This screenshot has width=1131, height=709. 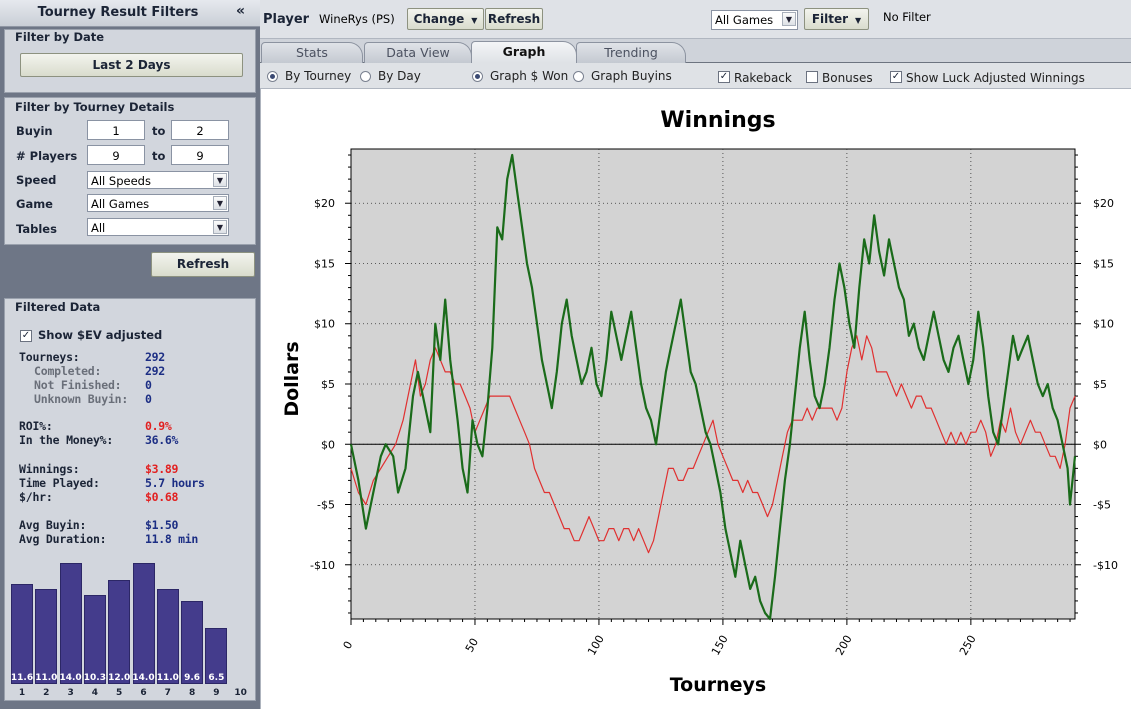 What do you see at coordinates (116, 130) in the screenshot?
I see `buyin-from-input: 1` at bounding box center [116, 130].